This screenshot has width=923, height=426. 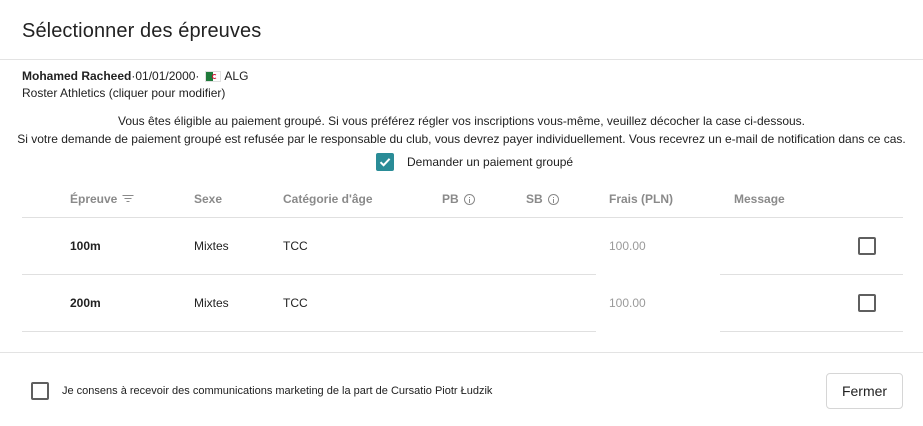 What do you see at coordinates (490, 162) in the screenshot?
I see `group-payment-label: Demander un paiement groupé` at bounding box center [490, 162].